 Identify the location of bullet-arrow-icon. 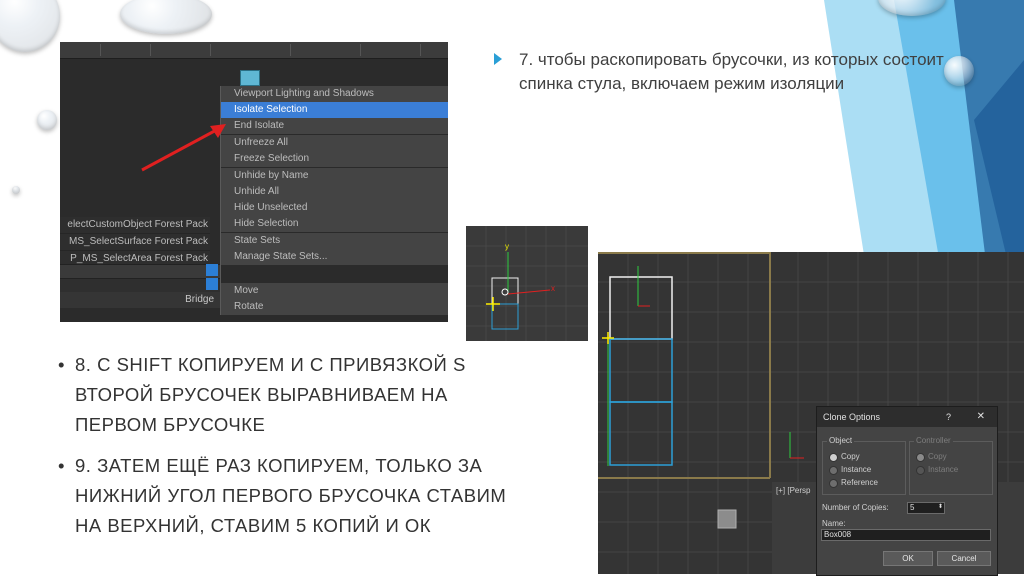
(498, 59).